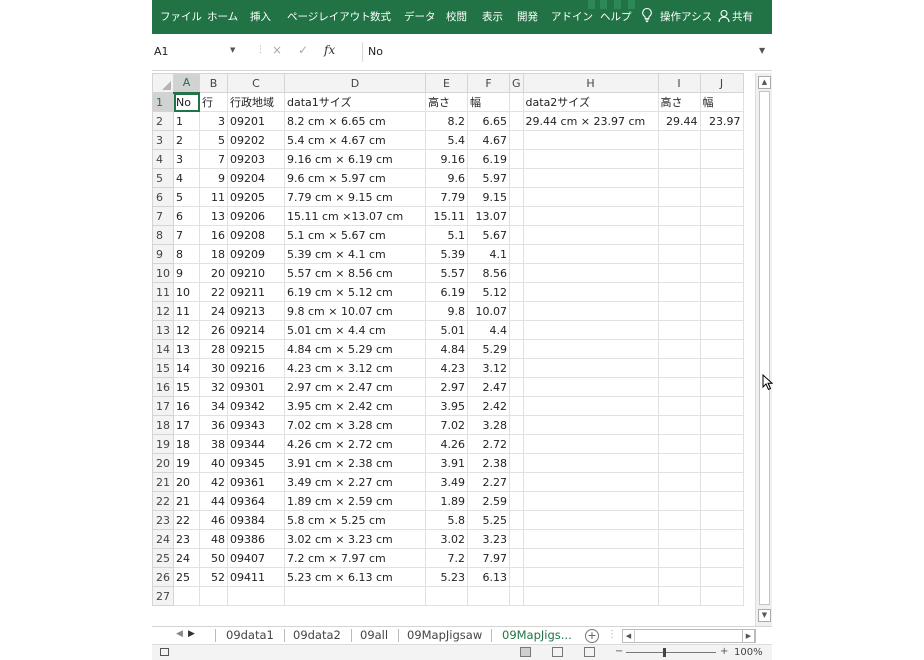 The width and height of the screenshot is (924, 660). I want to click on cell-c: 09216, so click(256, 368).